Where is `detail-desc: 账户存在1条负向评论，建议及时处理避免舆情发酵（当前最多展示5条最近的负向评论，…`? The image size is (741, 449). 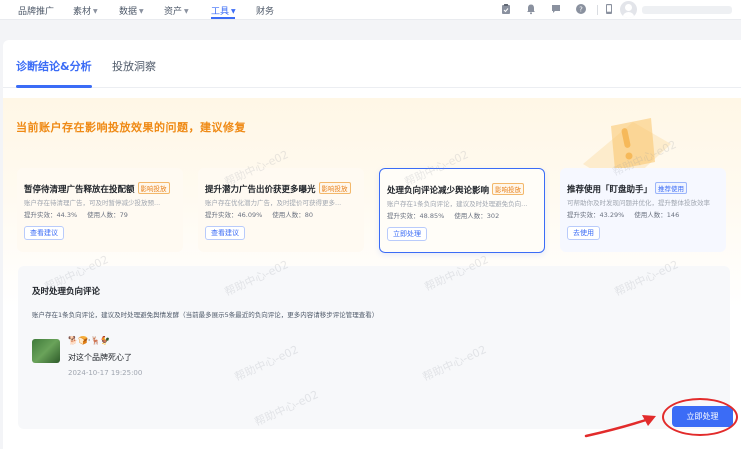
detail-desc: 账户存在1条负向评论，建议及时处理避免舆情发酵（当前最多展示5条最近的负向评论，… is located at coordinates (205, 315).